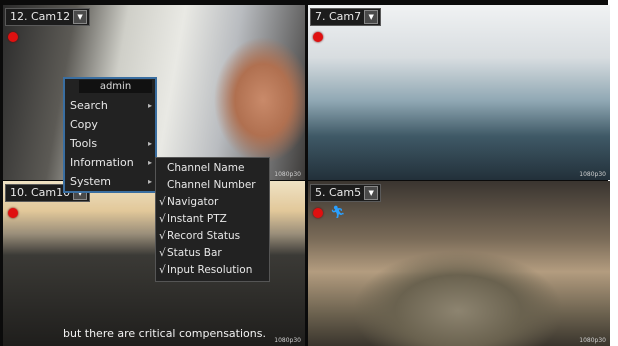  I want to click on camera-title-bar: 5. Cam5 ▼, so click(346, 193).